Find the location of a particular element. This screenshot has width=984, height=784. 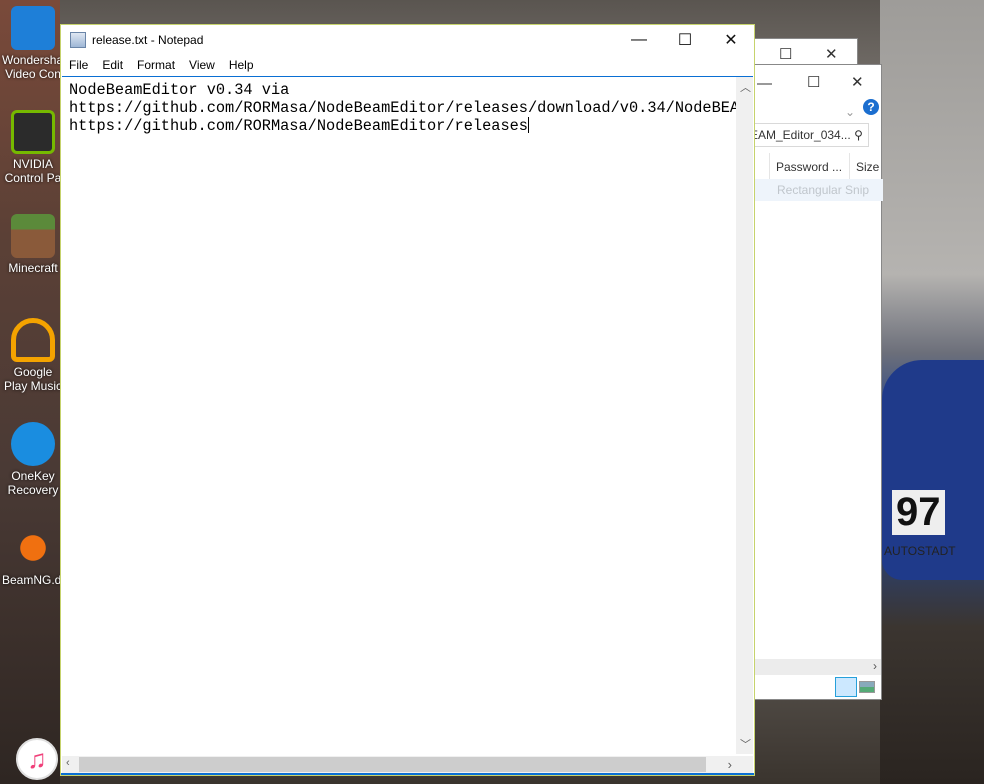

onekey-icon is located at coordinates (33, 444).